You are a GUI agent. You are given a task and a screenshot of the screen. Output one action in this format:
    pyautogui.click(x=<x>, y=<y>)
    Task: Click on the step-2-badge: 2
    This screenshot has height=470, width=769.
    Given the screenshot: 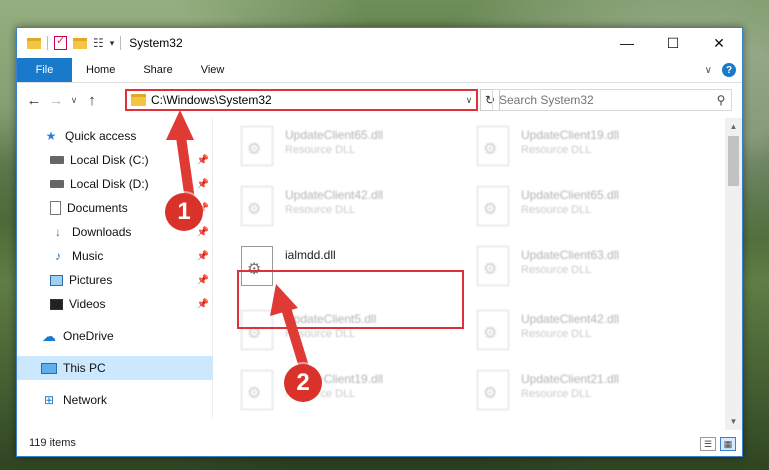 What is the action you would take?
    pyautogui.click(x=303, y=383)
    